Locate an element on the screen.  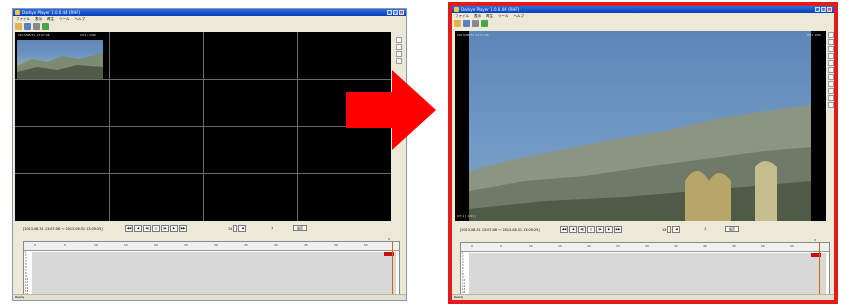
speed-control: 1X ◀ is located at coordinates (671, 229).